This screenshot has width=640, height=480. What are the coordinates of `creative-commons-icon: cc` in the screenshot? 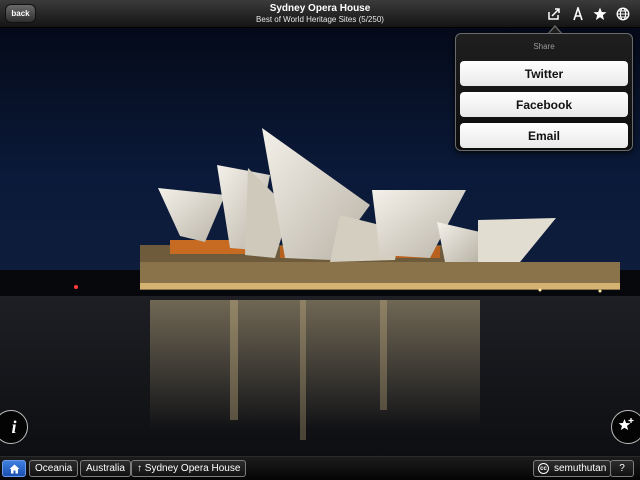 It's located at (543, 468).